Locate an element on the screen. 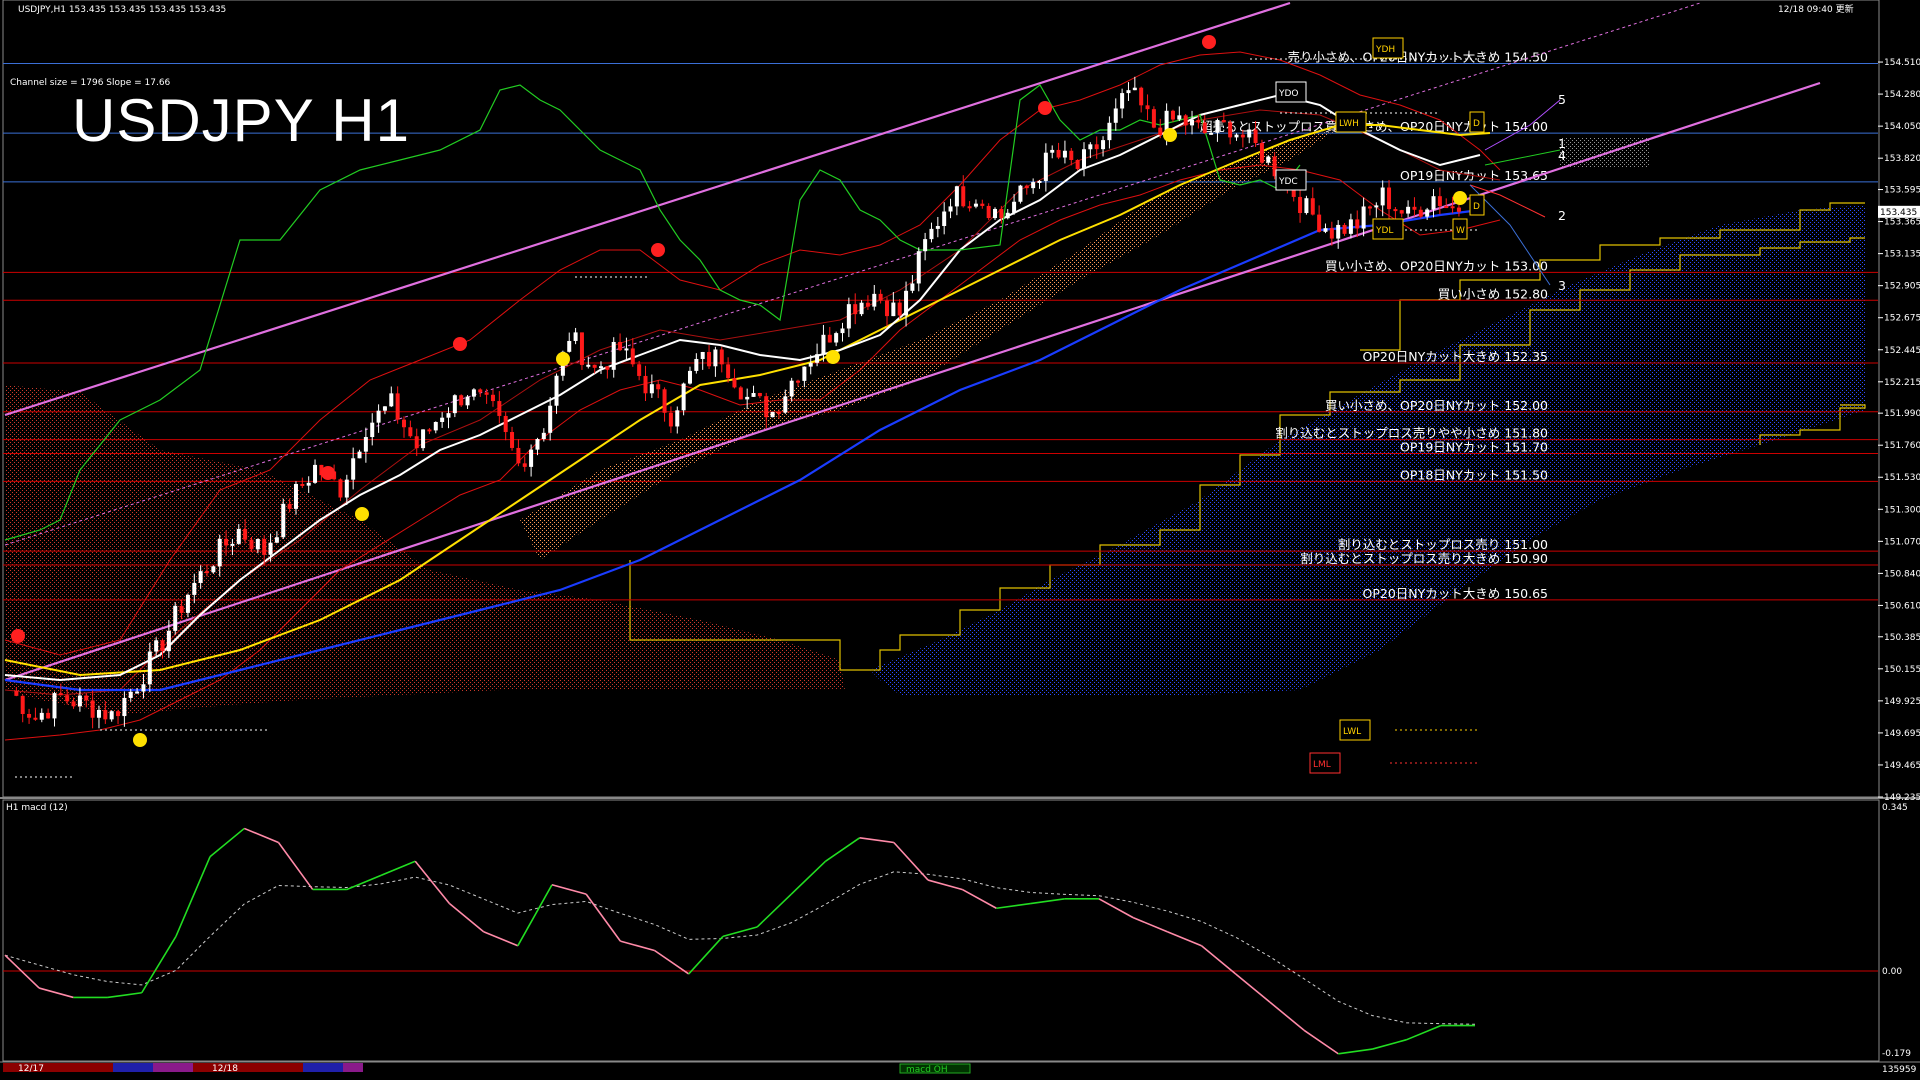 This screenshot has height=1080, width=1920. price-tick-label: 153.820 is located at coordinates (1902, 159).